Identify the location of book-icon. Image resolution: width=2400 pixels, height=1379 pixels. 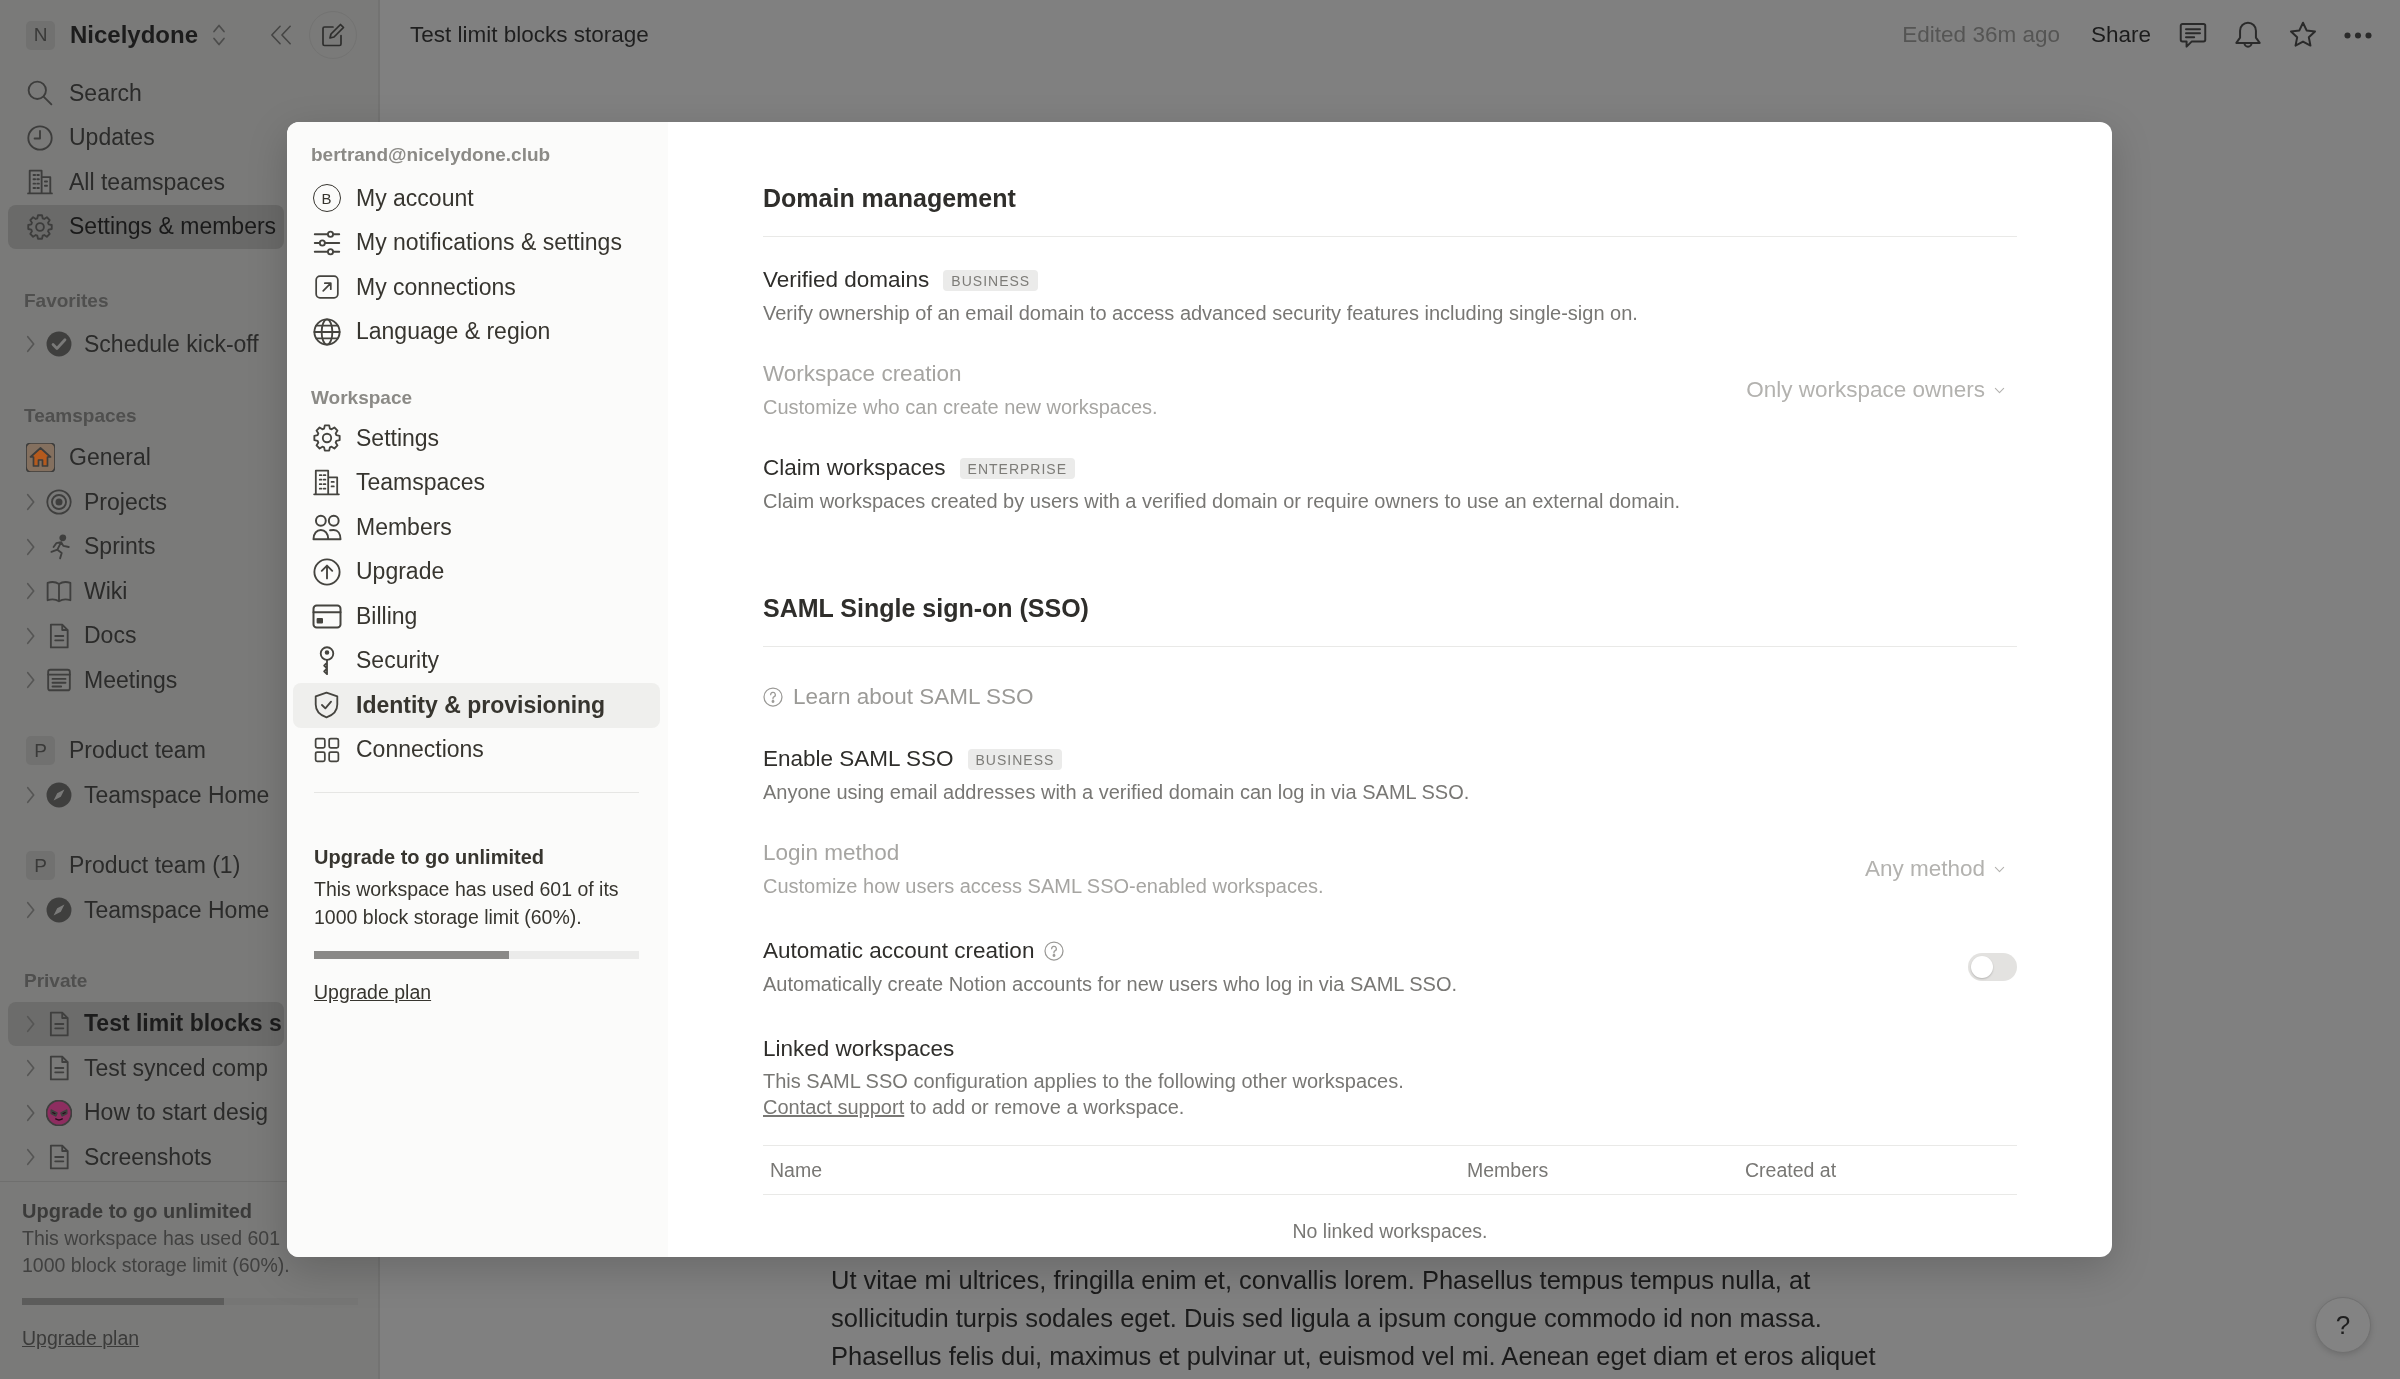
(59, 591).